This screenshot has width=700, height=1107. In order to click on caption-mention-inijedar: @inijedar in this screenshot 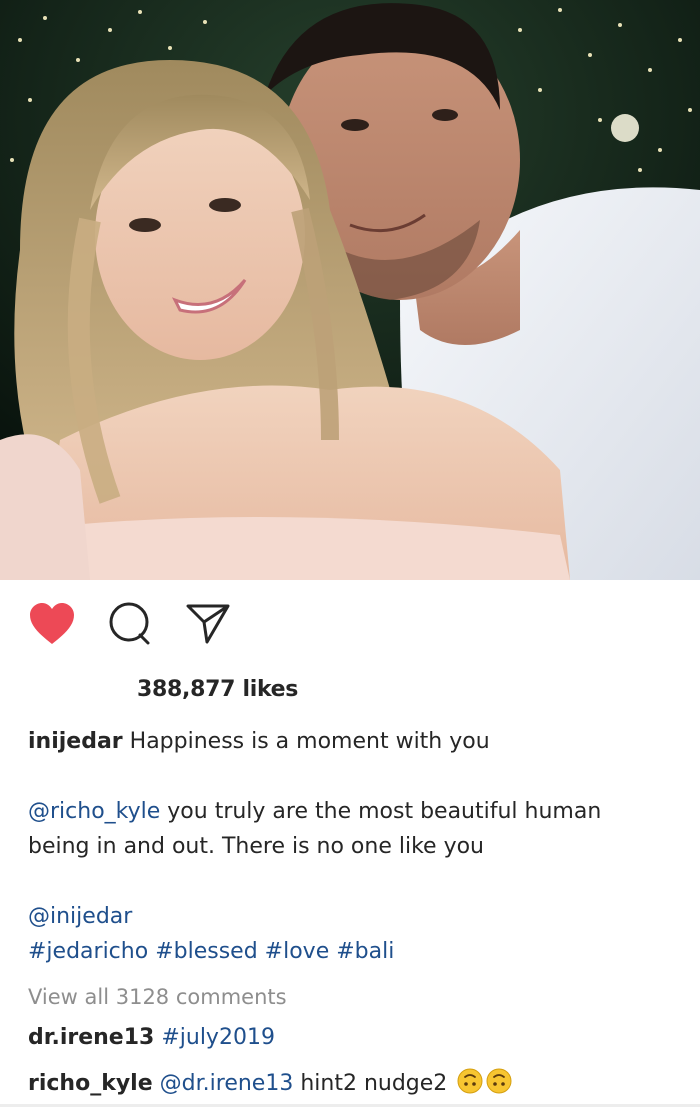, I will do `click(80, 916)`.